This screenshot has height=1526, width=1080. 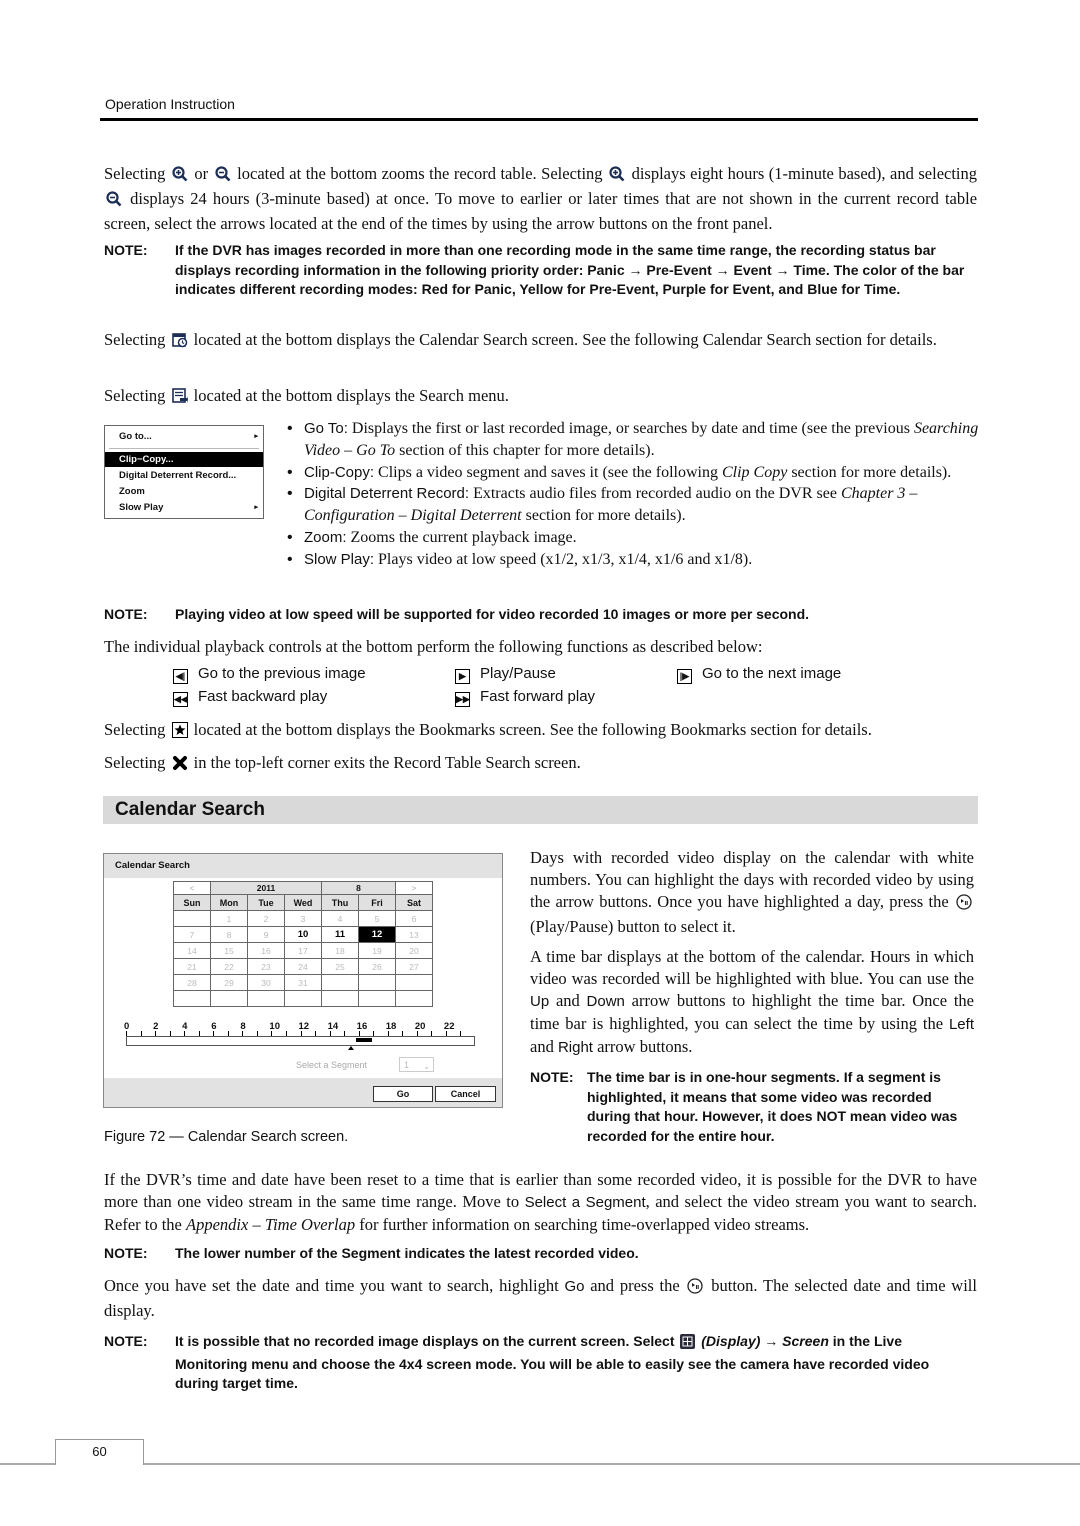 I want to click on page-number: 60, so click(x=99, y=1452).